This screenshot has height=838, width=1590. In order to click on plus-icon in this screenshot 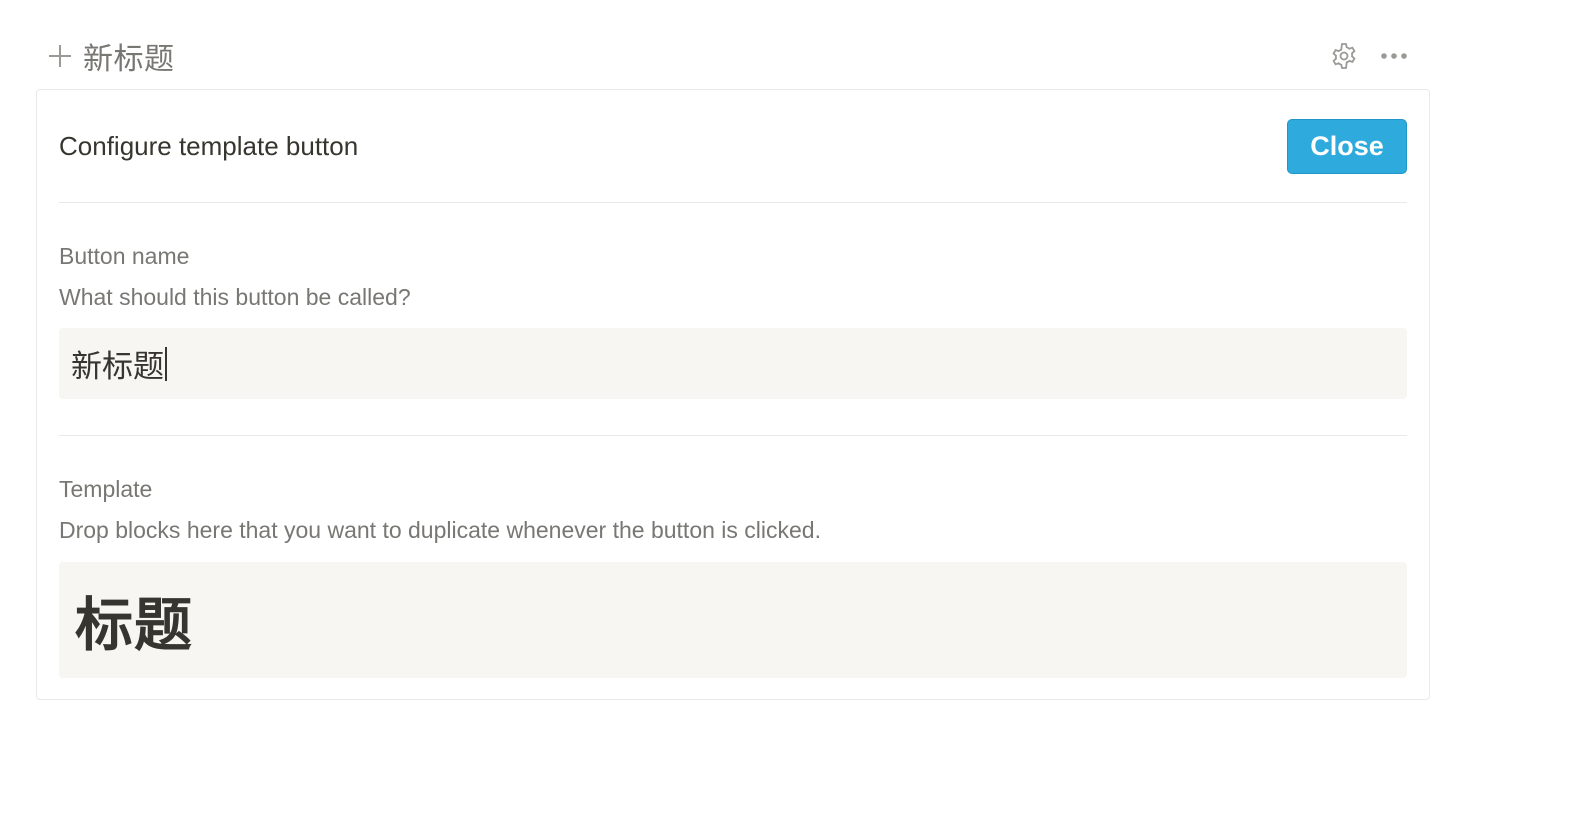, I will do `click(60, 56)`.